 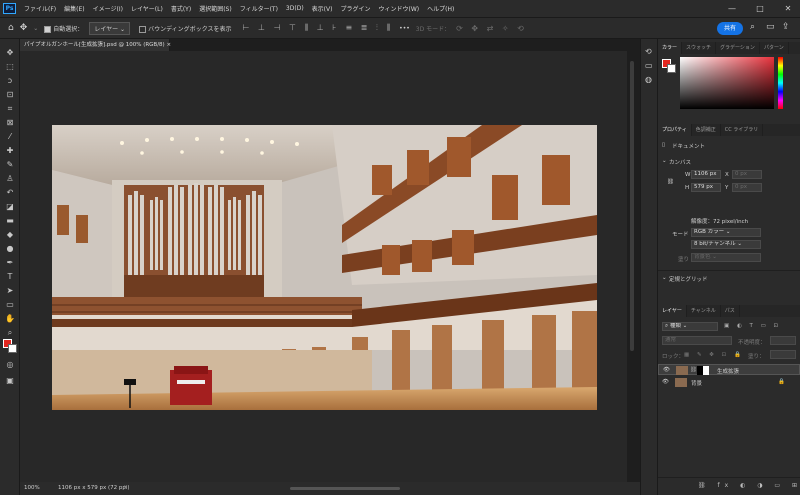 What do you see at coordinates (10, 221) in the screenshot?
I see `gradient-icon: ▬` at bounding box center [10, 221].